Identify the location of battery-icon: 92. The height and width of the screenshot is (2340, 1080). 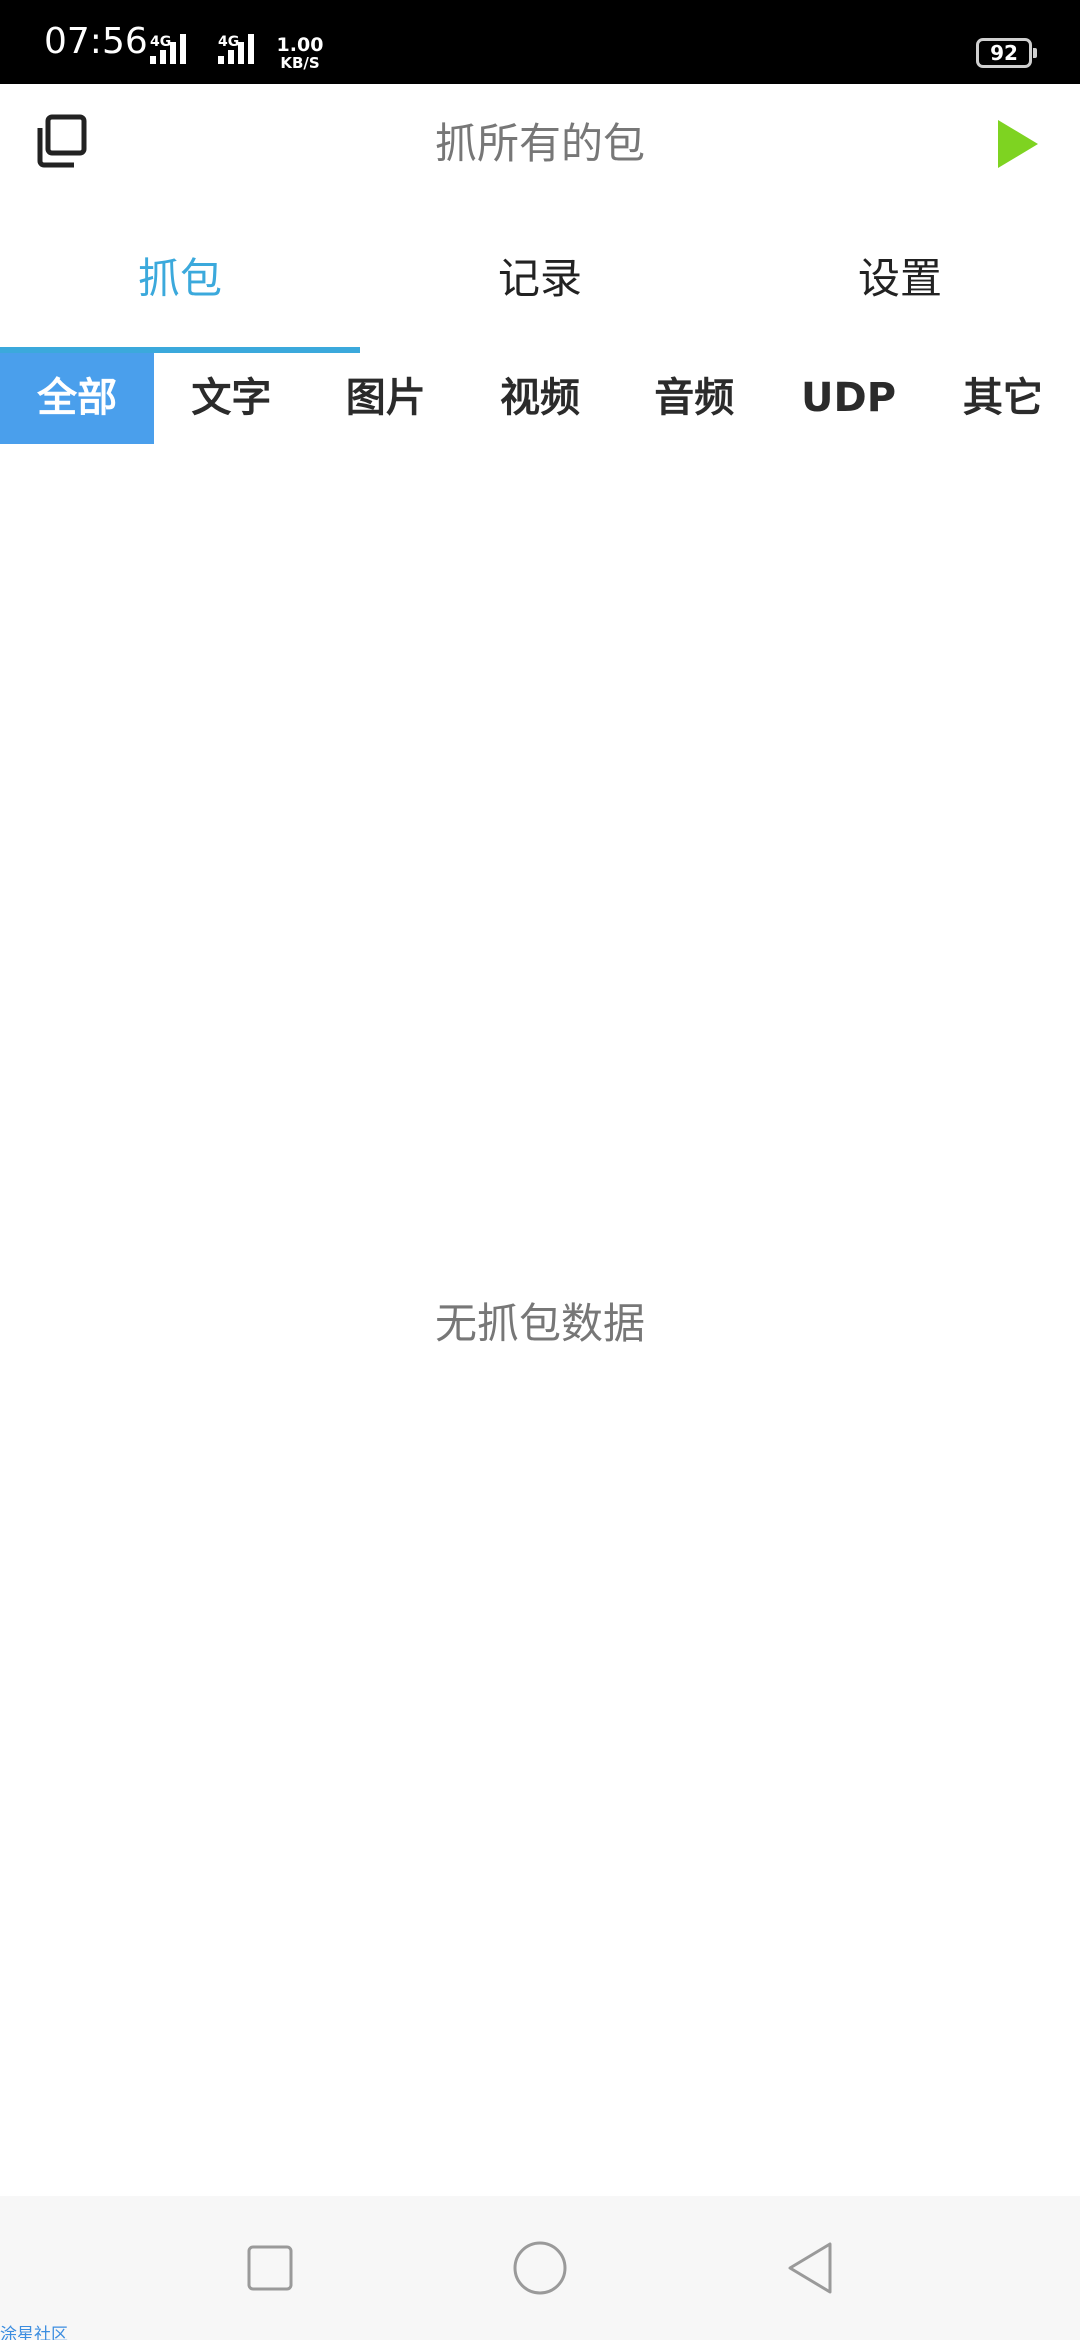
(1004, 53).